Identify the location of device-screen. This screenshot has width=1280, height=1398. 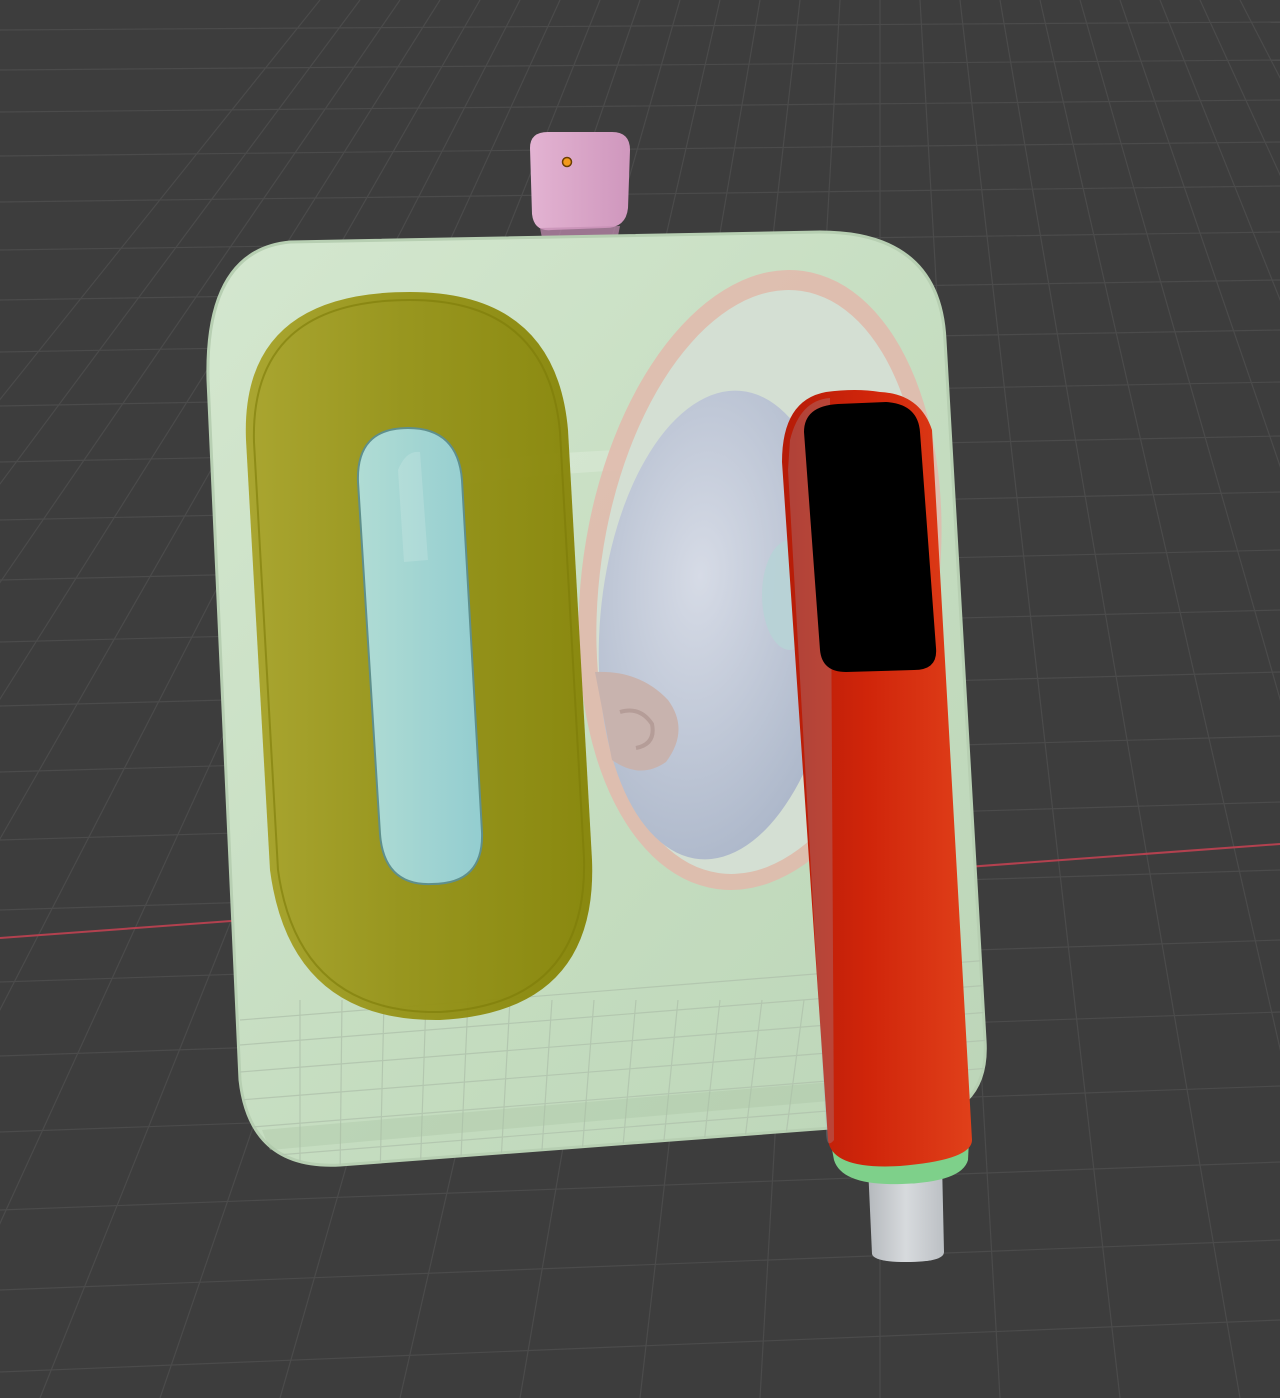
(870, 537).